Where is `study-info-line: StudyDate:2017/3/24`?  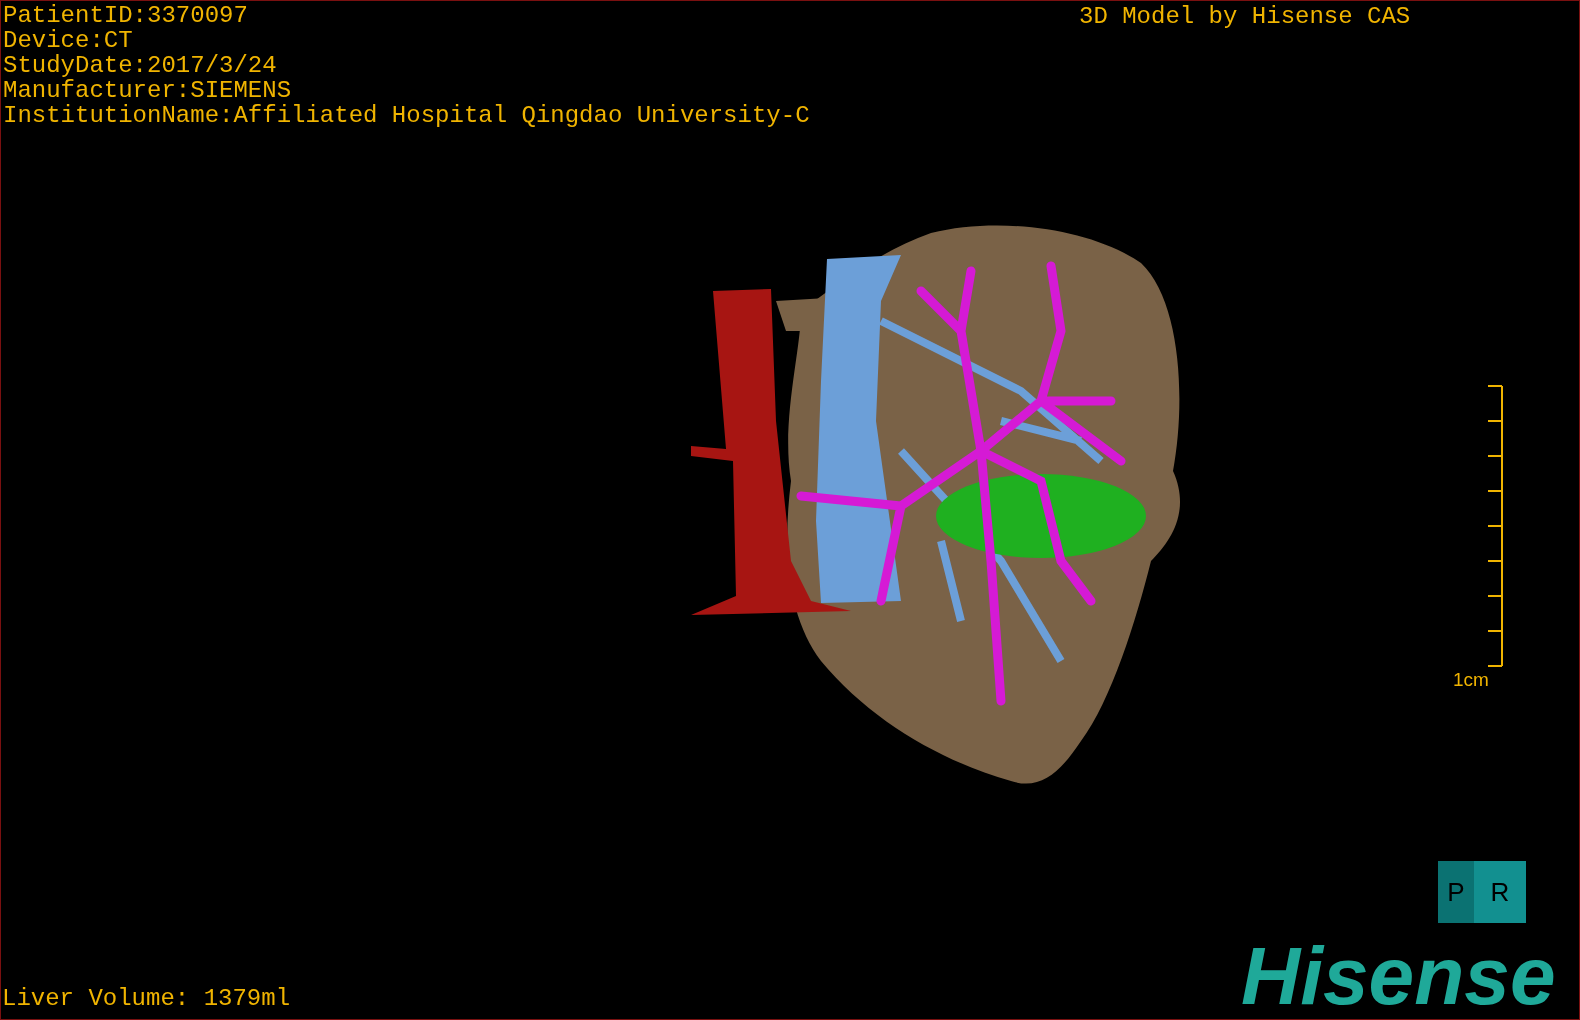
study-info-line: StudyDate:2017/3/24 is located at coordinates (140, 65).